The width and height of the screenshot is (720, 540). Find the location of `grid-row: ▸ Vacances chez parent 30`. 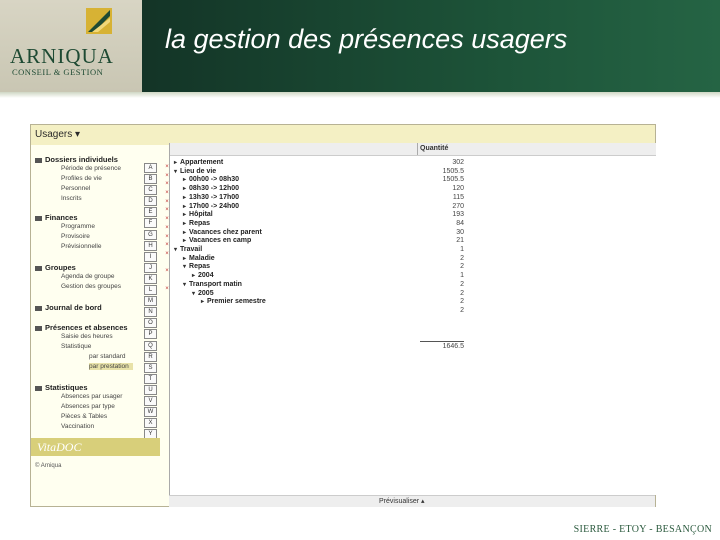

grid-row: ▸ Vacances chez parent 30 is located at coordinates (413, 233).